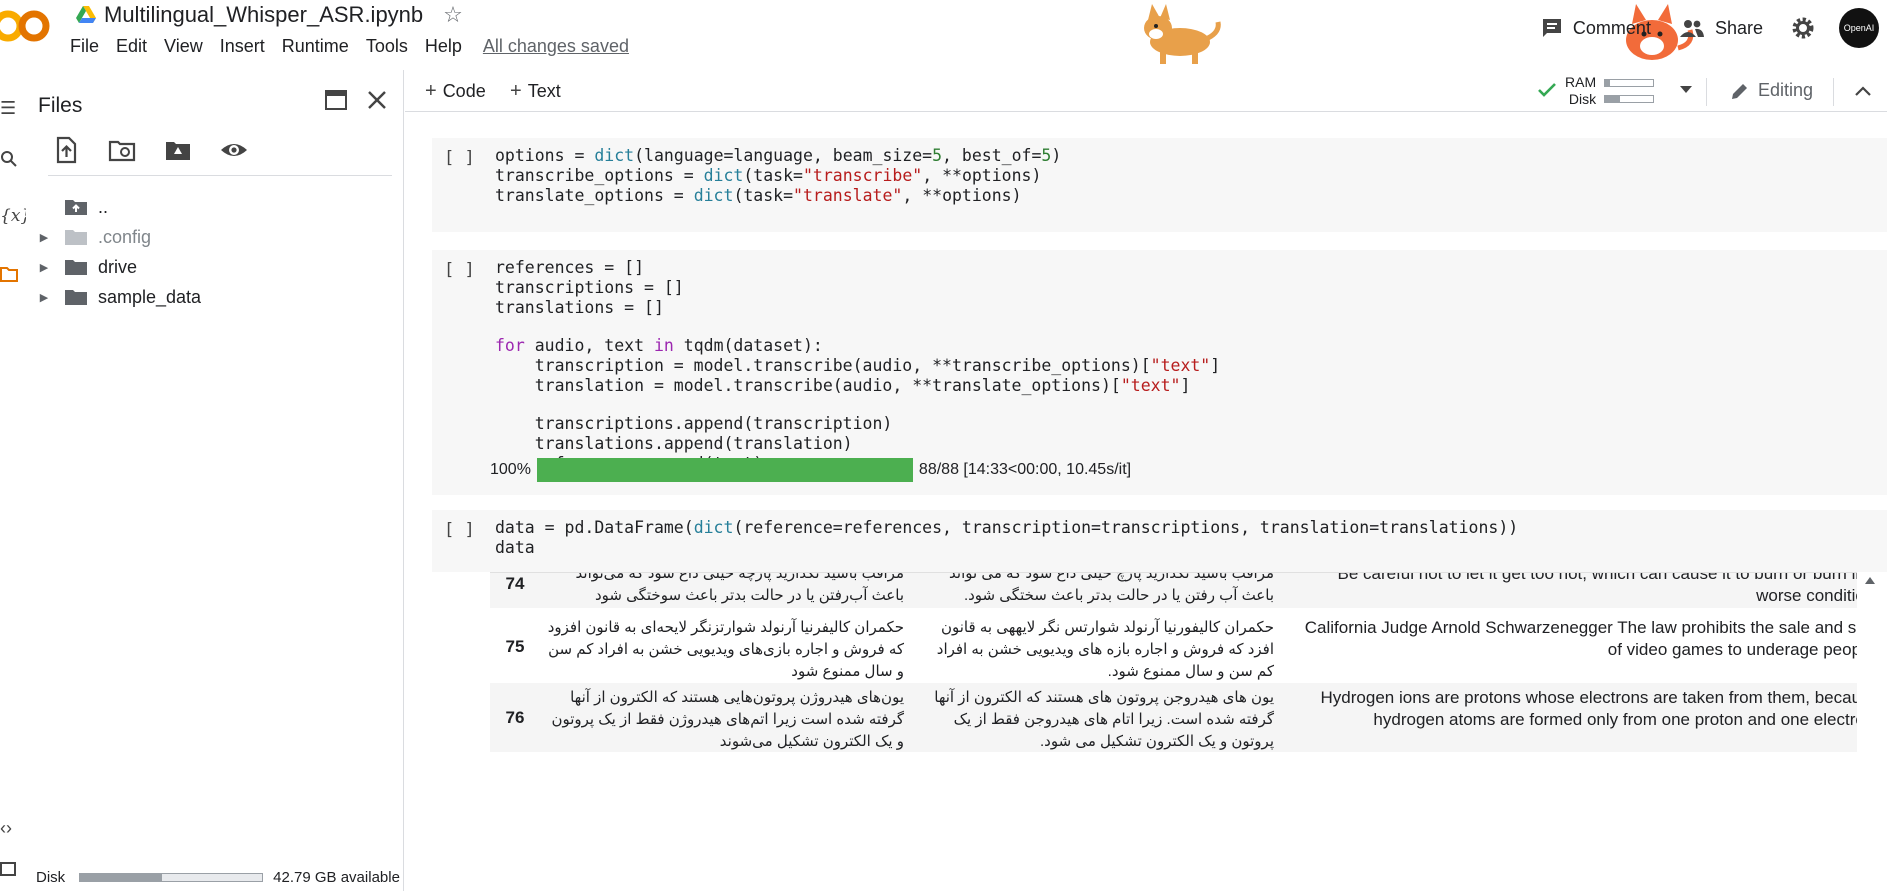 This screenshot has height=891, width=1887. What do you see at coordinates (1738, 27) in the screenshot?
I see `share-label: Share` at bounding box center [1738, 27].